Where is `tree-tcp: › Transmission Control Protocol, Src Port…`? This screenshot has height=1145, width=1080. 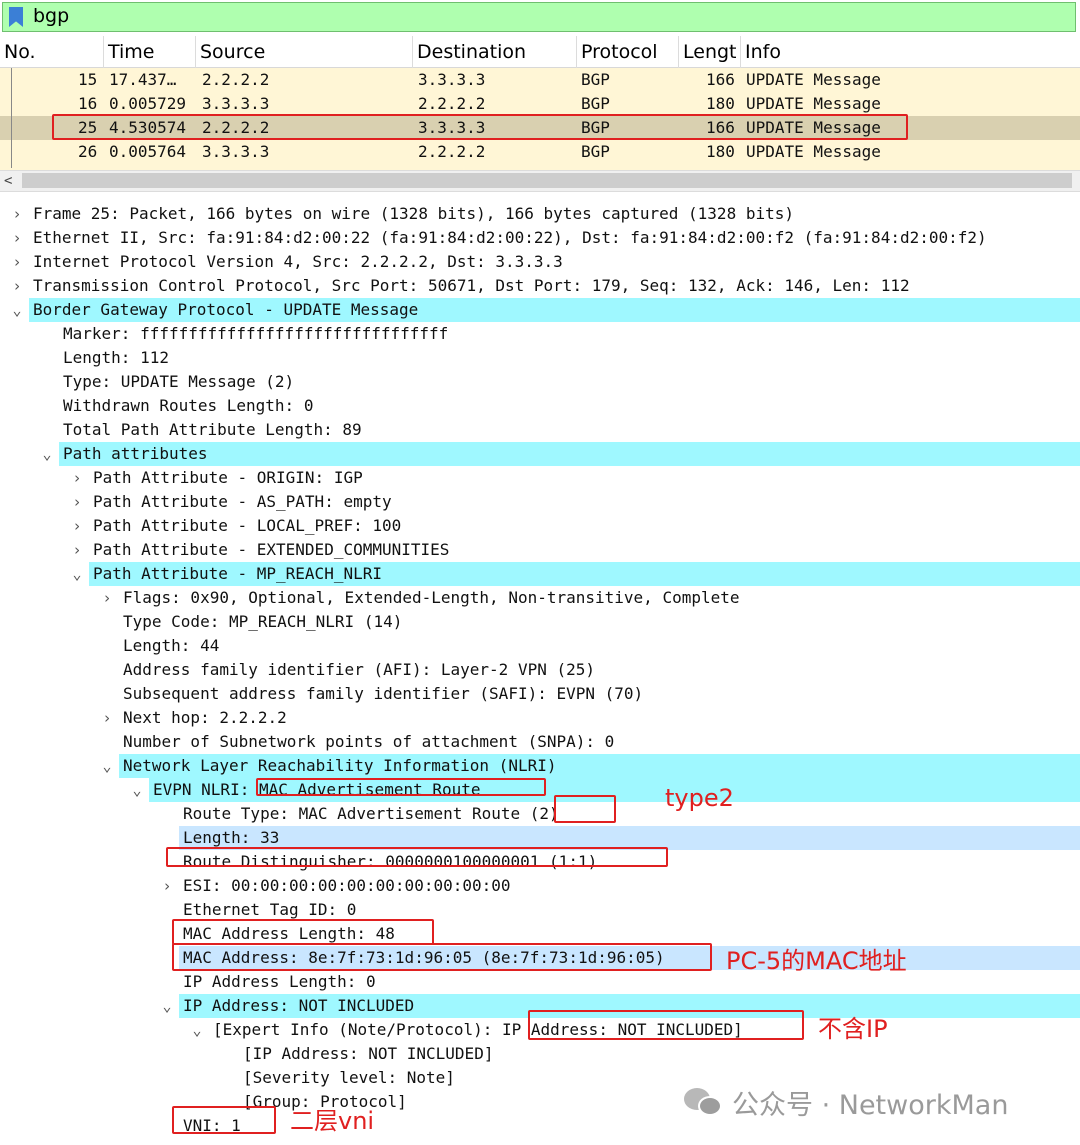 tree-tcp: › Transmission Control Protocol, Src Port… is located at coordinates (540, 286).